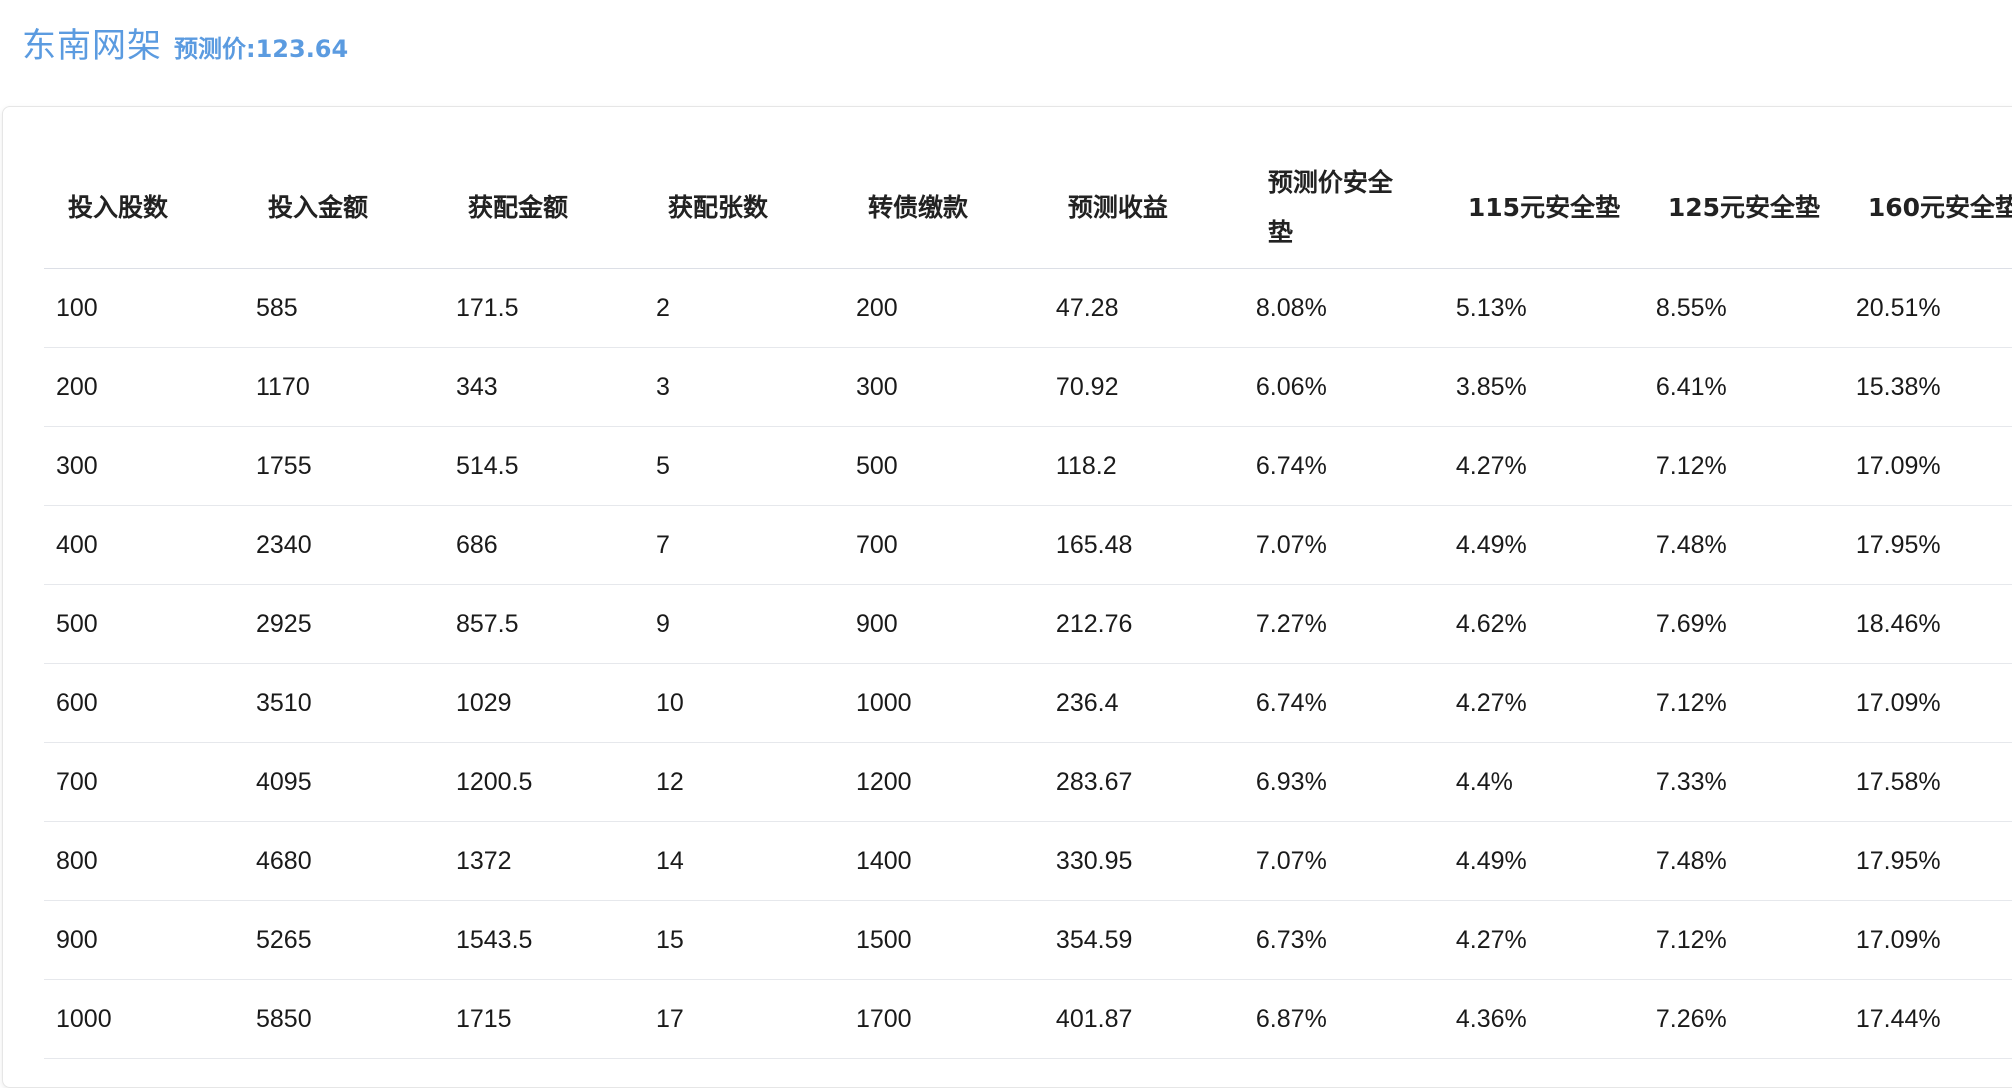 This screenshot has height=1088, width=2012. Describe the element at coordinates (343, 940) in the screenshot. I see `table-cell: 5265` at that location.